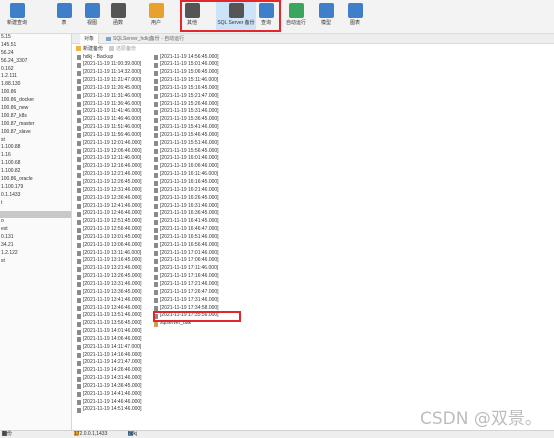 Image resolution: width=554 pixels, height=438 pixels. What do you see at coordinates (90, 39) in the screenshot?
I see `tab-objects: 对象` at bounding box center [90, 39].